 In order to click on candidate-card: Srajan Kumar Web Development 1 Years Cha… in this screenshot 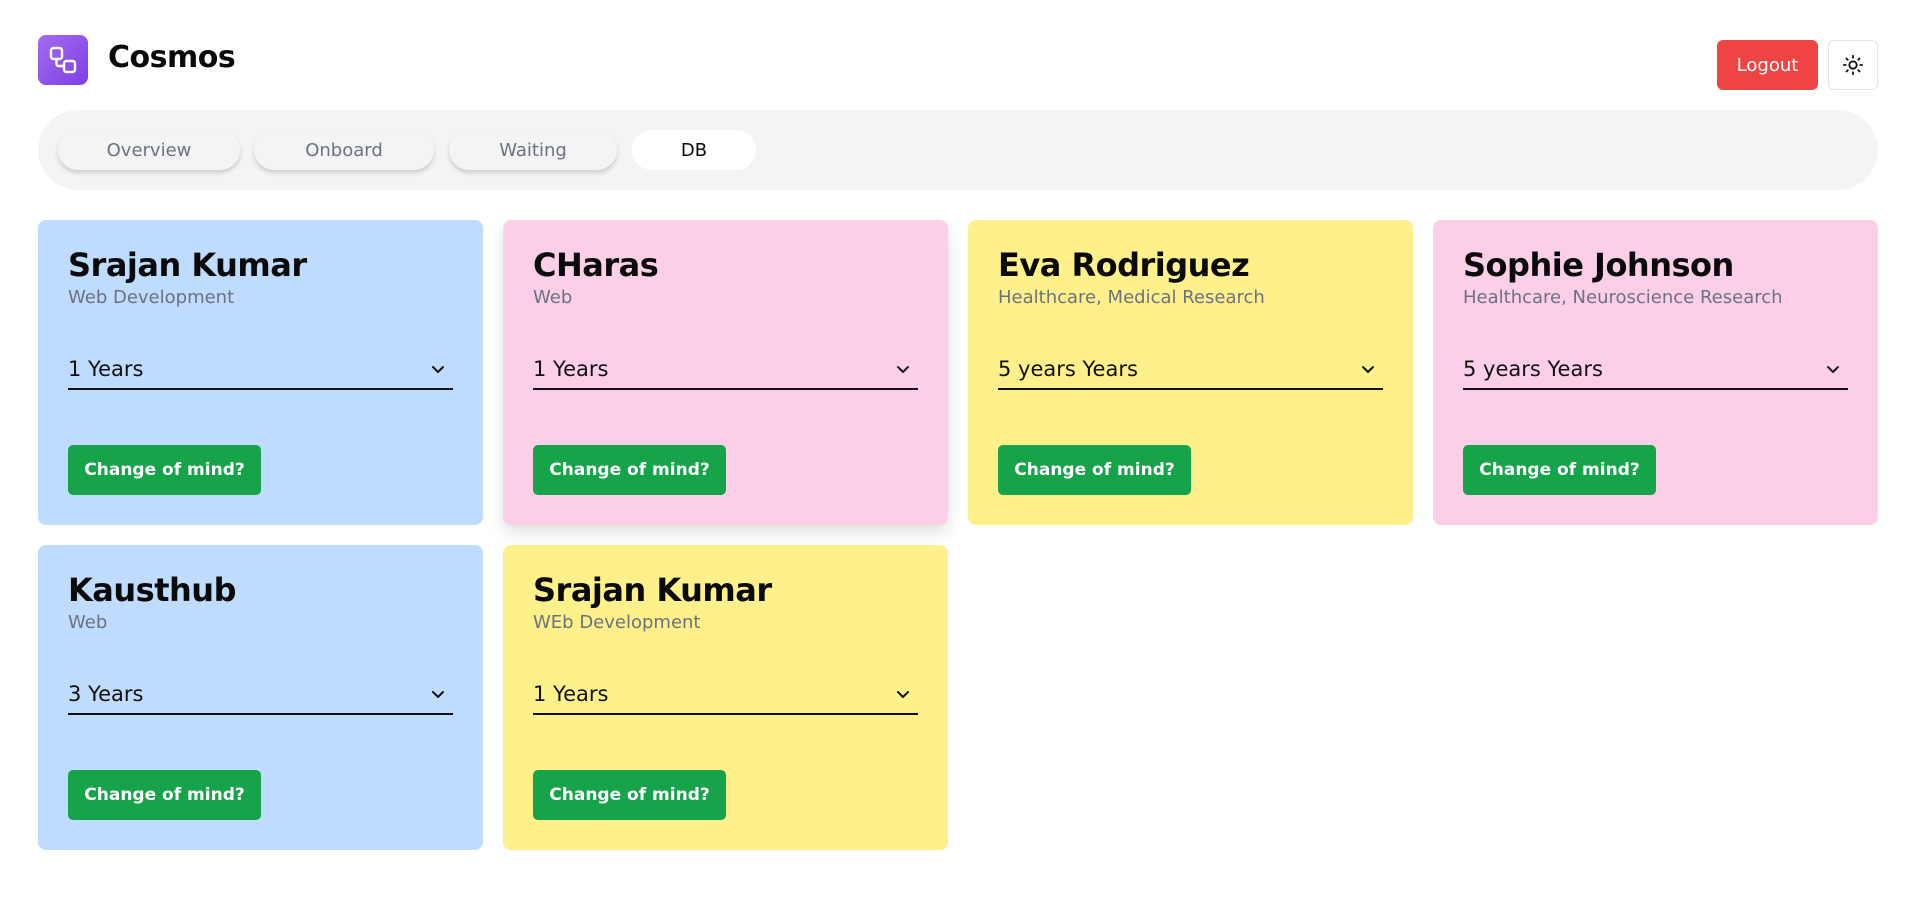, I will do `click(260, 372)`.